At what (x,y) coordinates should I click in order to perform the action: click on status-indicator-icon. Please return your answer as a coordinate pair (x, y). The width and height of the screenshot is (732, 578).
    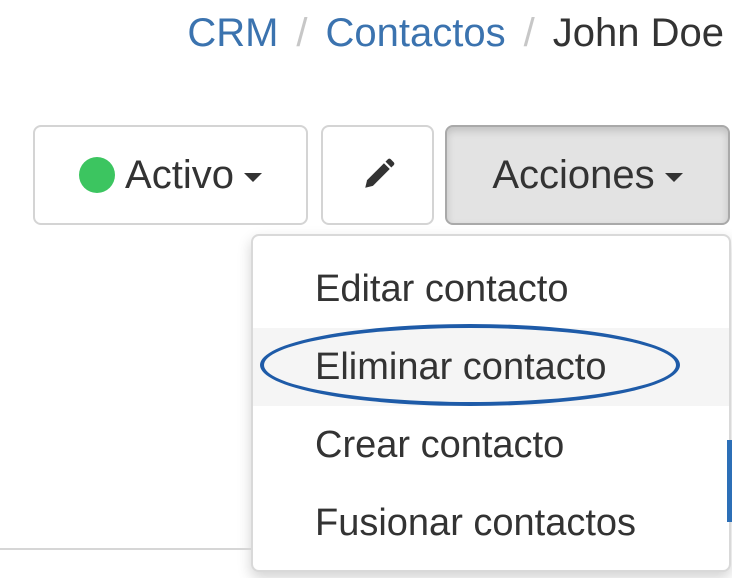
    Looking at the image, I should click on (97, 175).